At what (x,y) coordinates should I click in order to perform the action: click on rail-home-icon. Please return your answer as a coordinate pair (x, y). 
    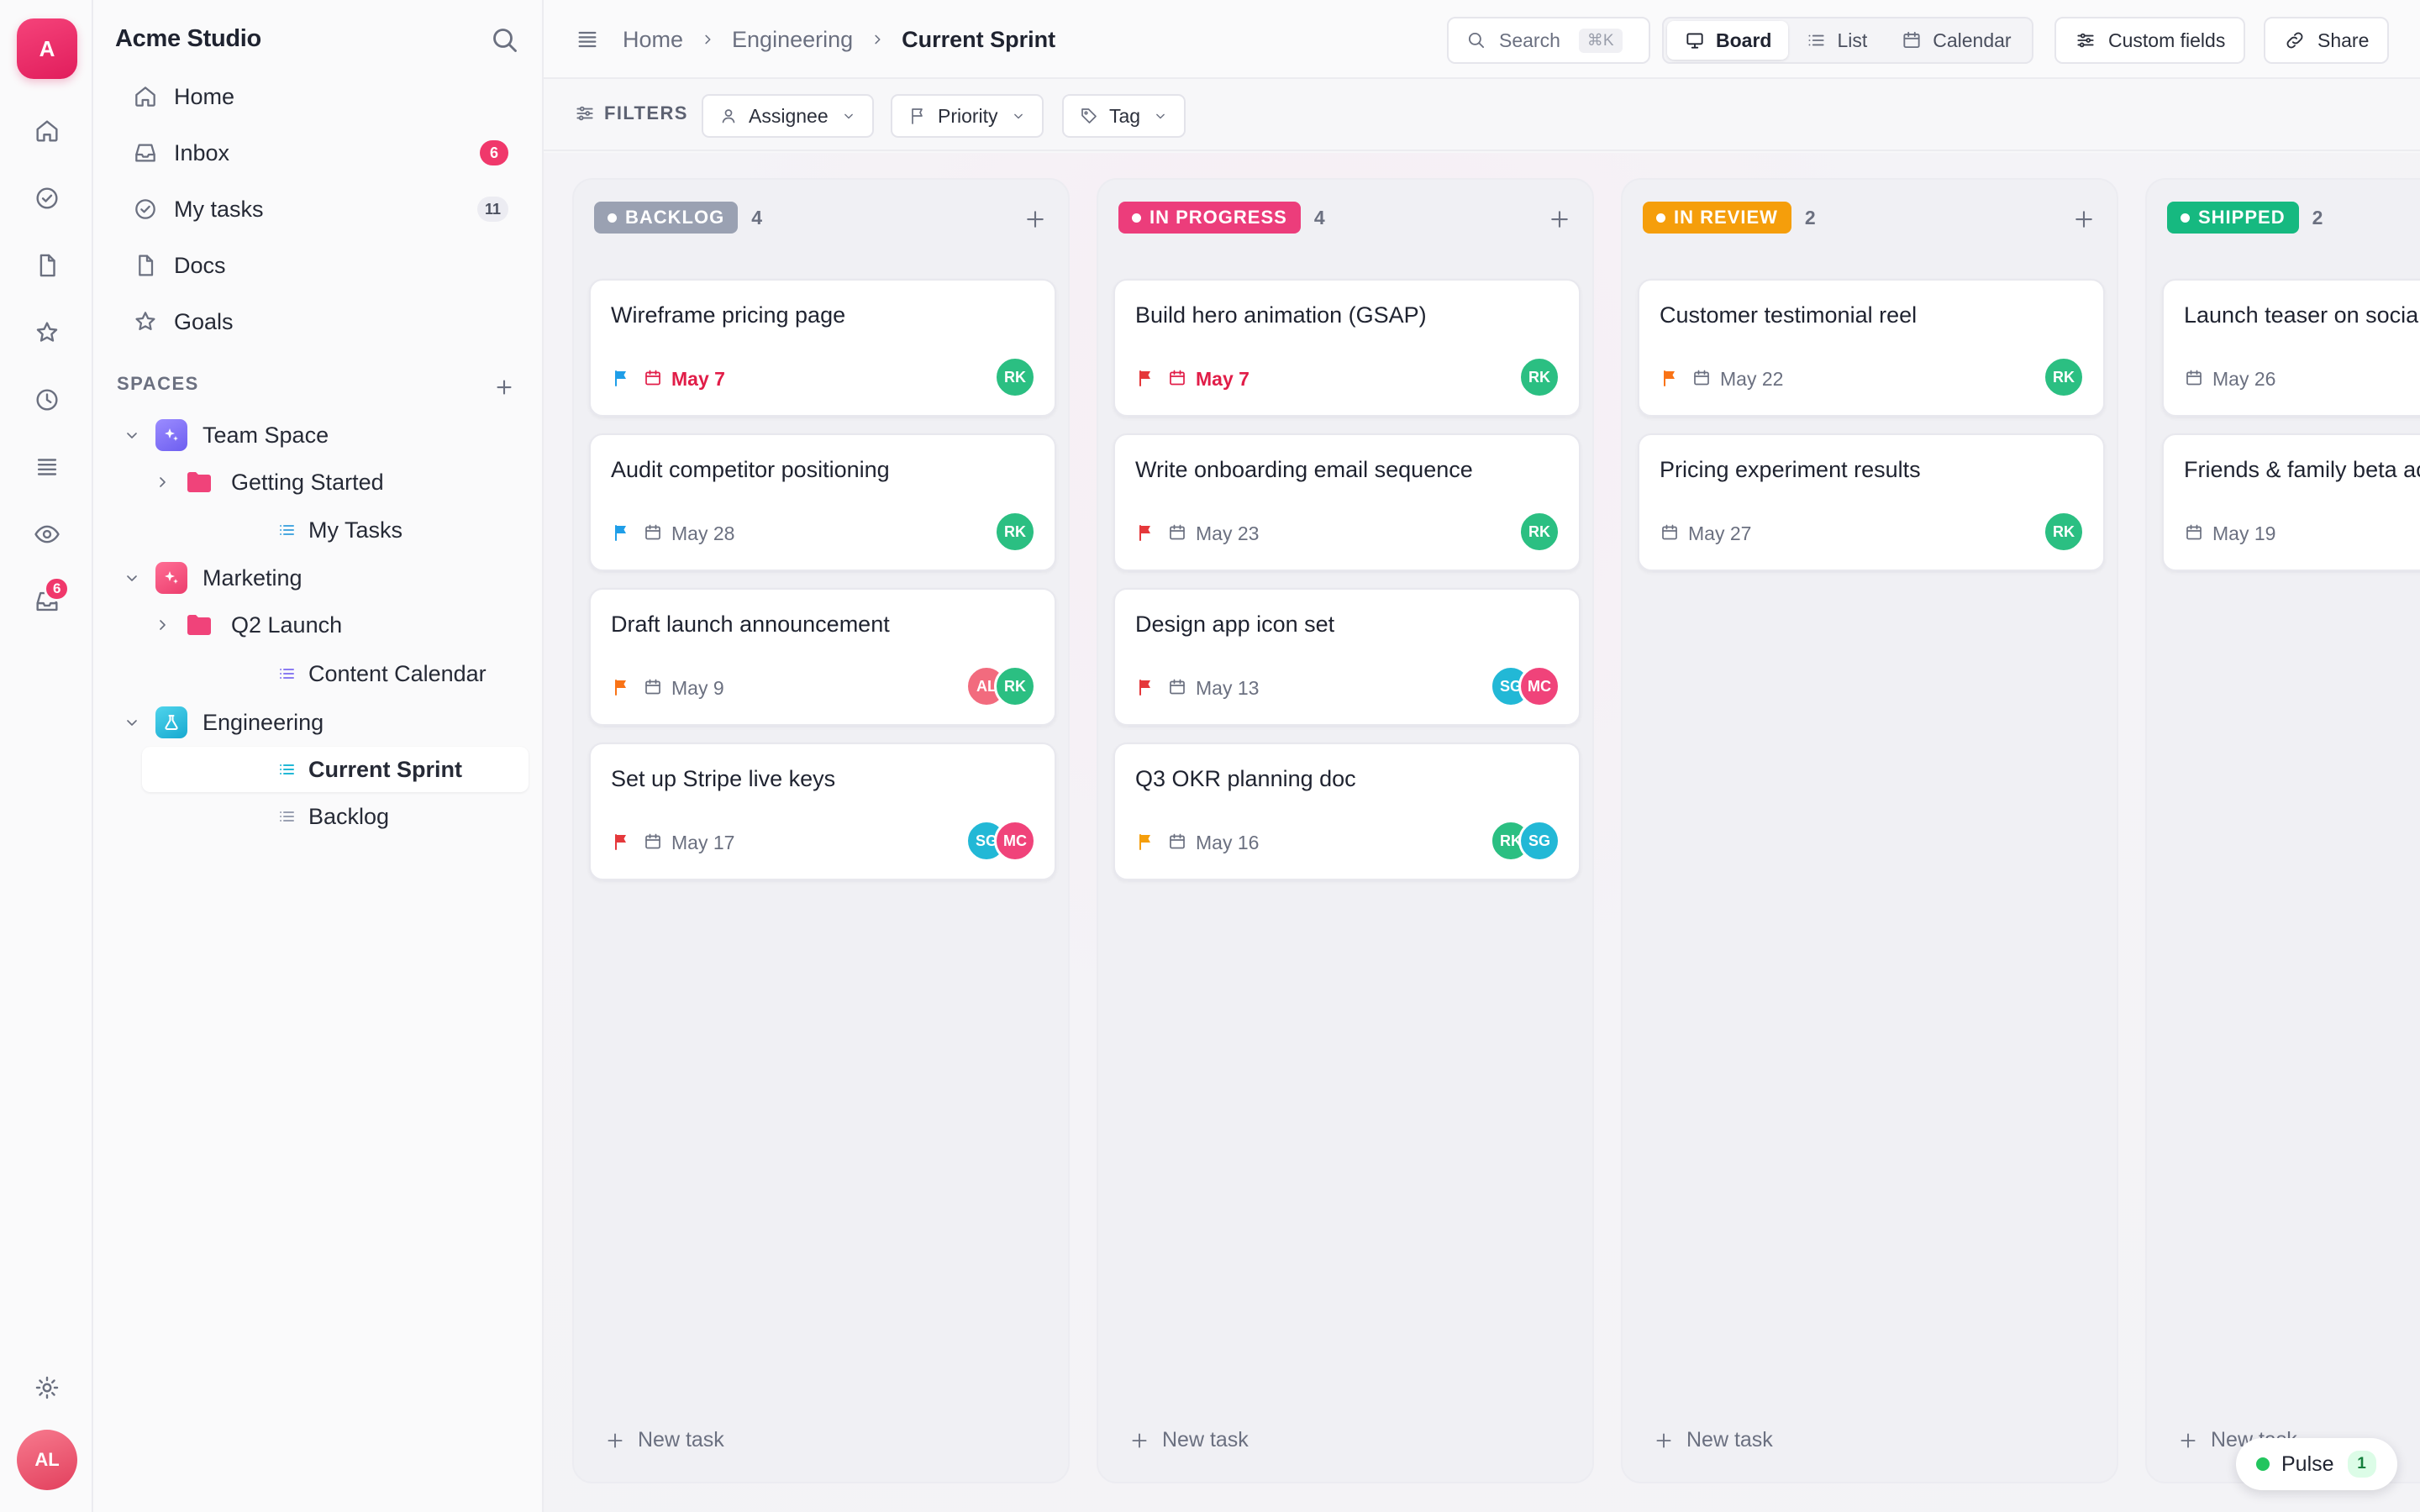
    Looking at the image, I should click on (47, 131).